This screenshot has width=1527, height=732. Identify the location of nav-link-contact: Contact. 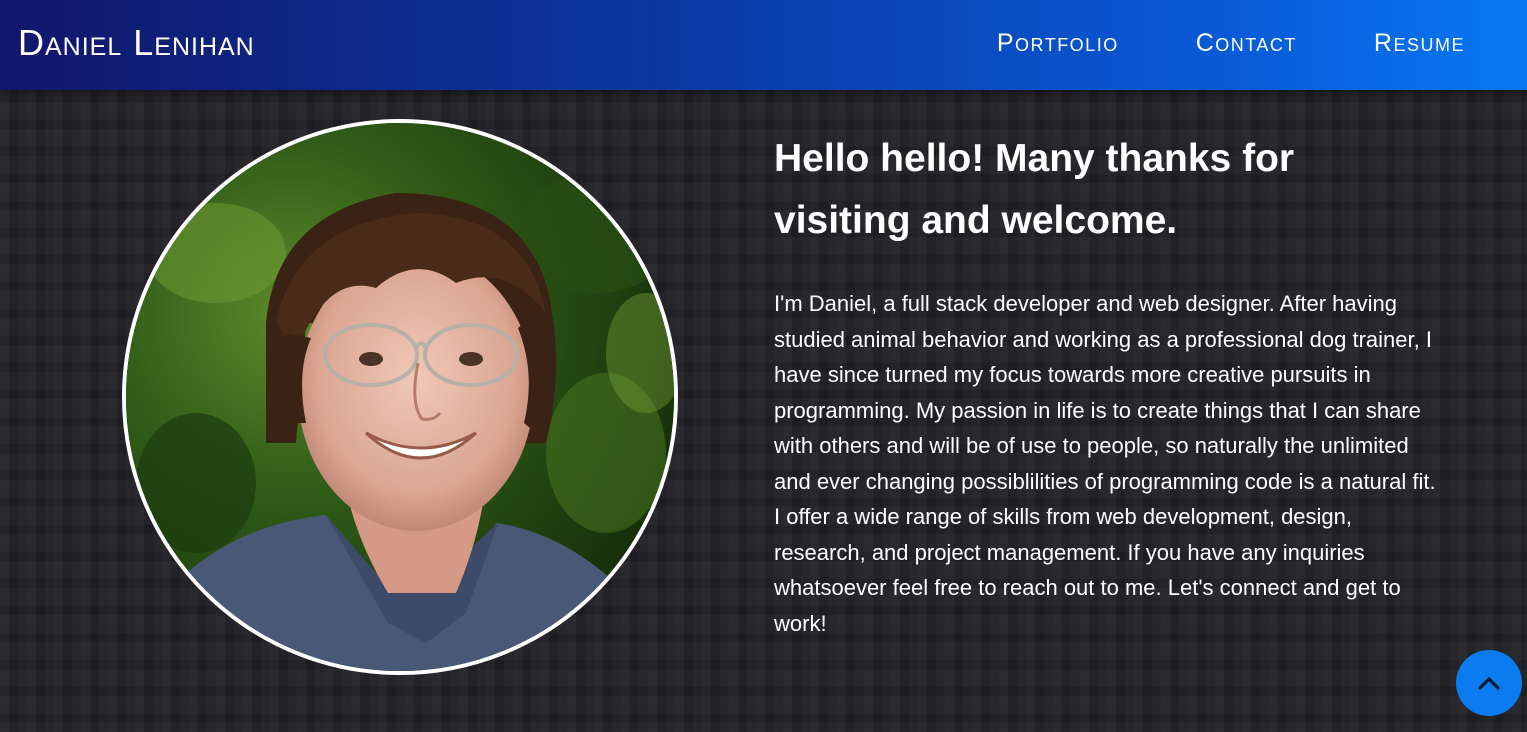
(1246, 43).